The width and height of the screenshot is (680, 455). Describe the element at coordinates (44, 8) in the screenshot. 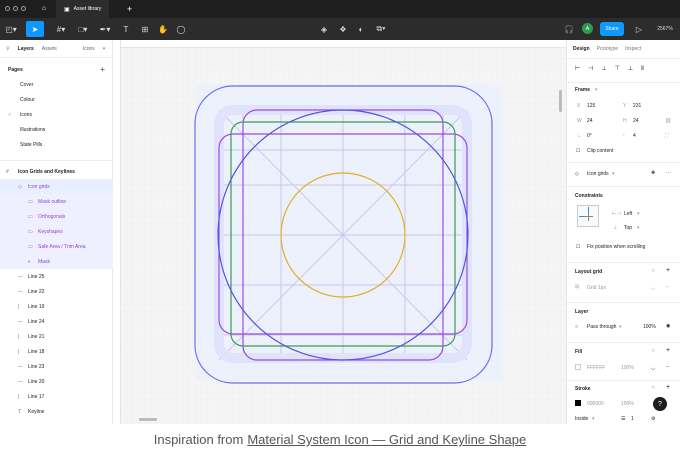

I see `home-icon: ⌂` at that location.